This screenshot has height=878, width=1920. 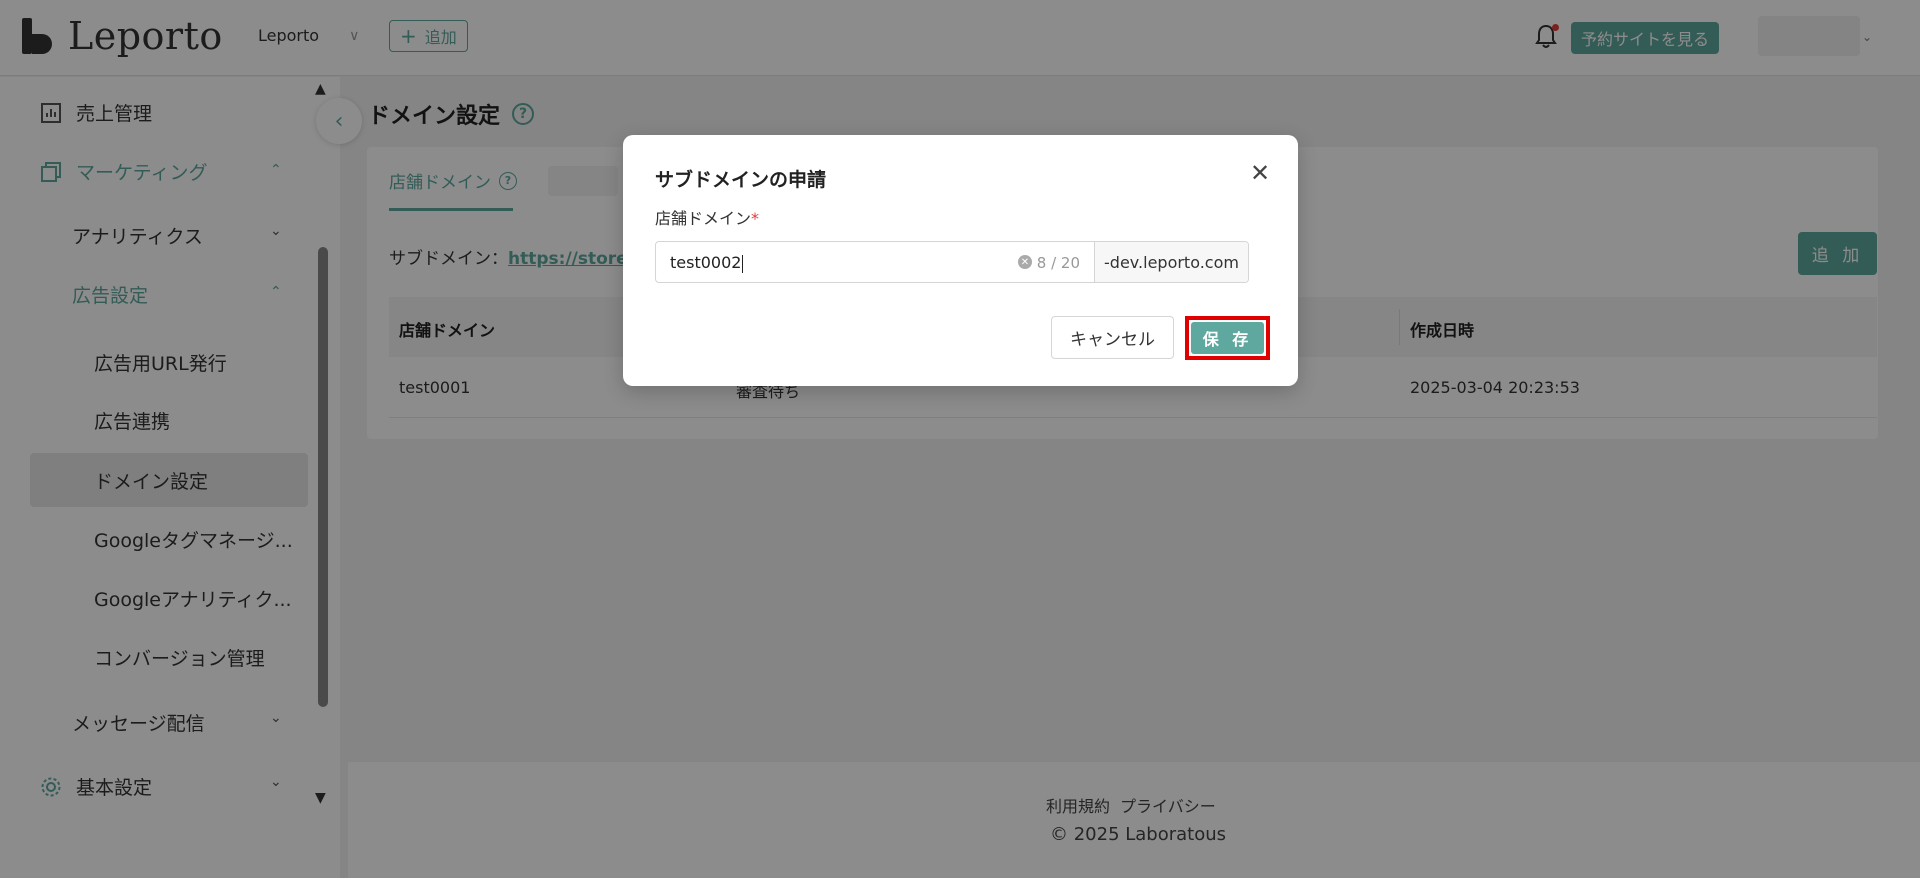 I want to click on store-domain-input: test0002 ✕ 8 / 20, so click(x=875, y=262).